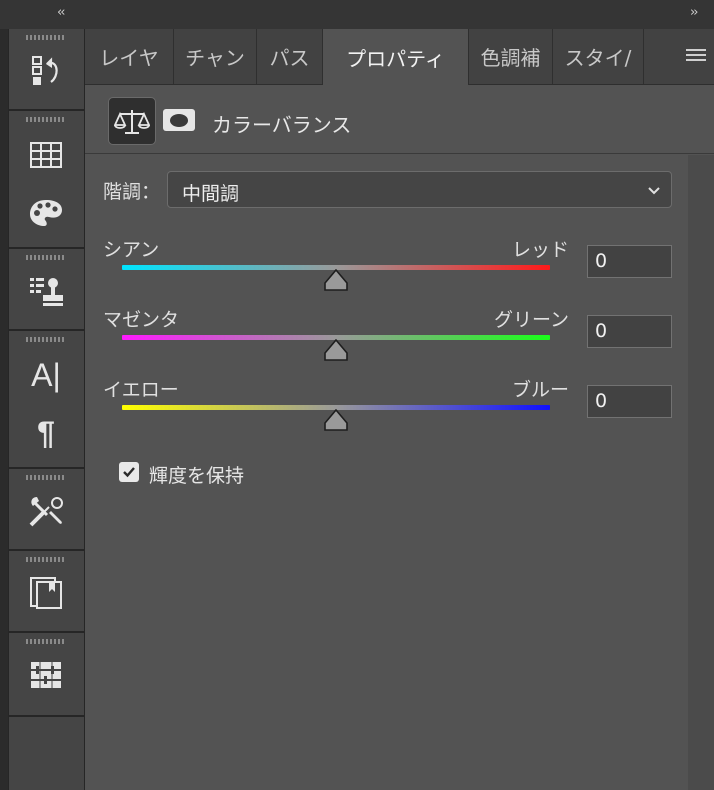 The image size is (714, 790). Describe the element at coordinates (46, 155) in the screenshot. I see `swatches-grid-icon` at that location.